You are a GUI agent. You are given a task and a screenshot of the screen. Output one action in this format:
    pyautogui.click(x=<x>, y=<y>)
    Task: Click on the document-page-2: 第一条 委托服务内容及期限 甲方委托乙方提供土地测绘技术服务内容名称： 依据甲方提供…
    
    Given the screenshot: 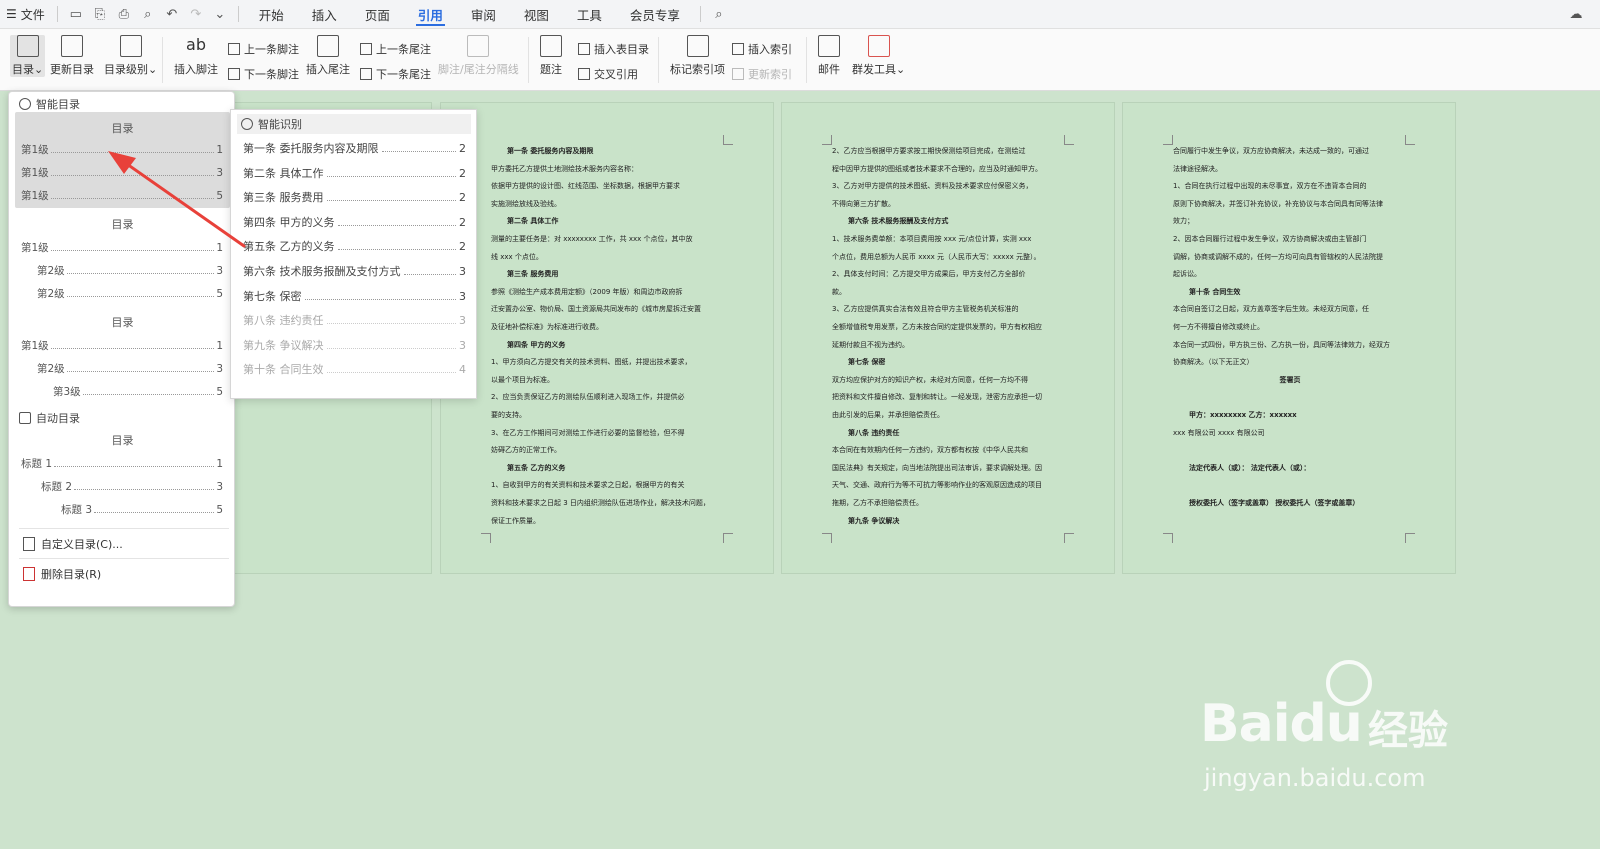 What is the action you would take?
    pyautogui.click(x=607, y=338)
    